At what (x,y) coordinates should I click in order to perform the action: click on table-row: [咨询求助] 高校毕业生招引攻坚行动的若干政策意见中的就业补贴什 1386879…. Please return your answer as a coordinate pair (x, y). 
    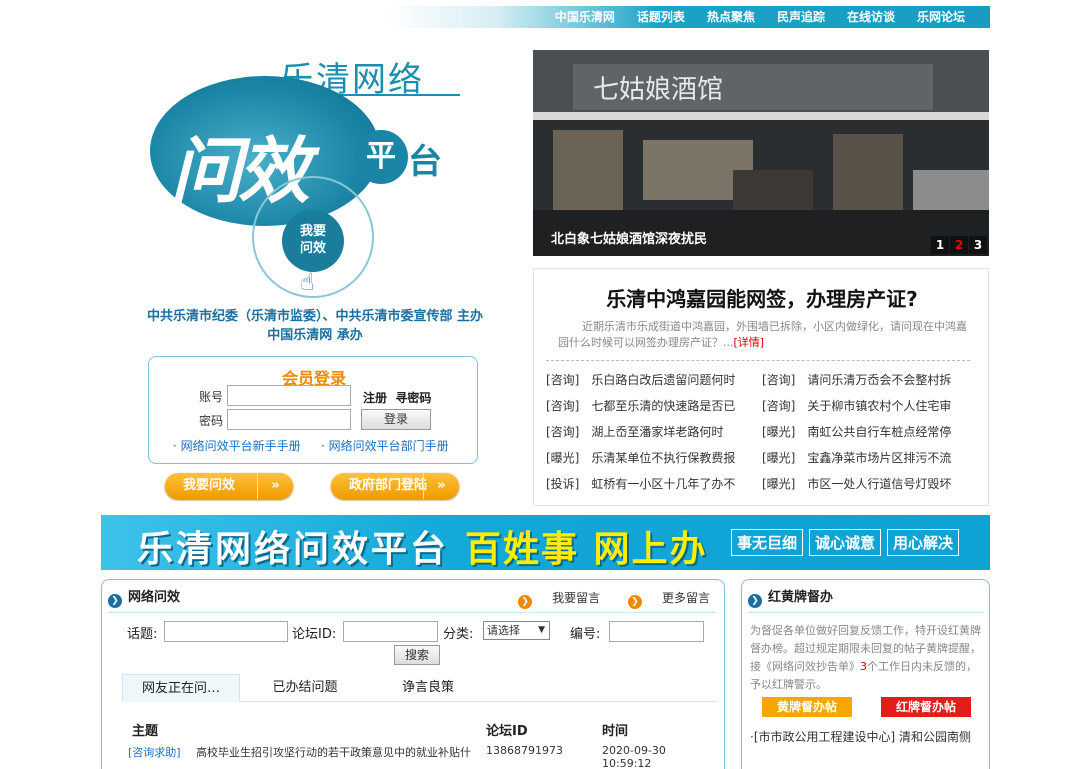
    Looking at the image, I should click on (423, 756).